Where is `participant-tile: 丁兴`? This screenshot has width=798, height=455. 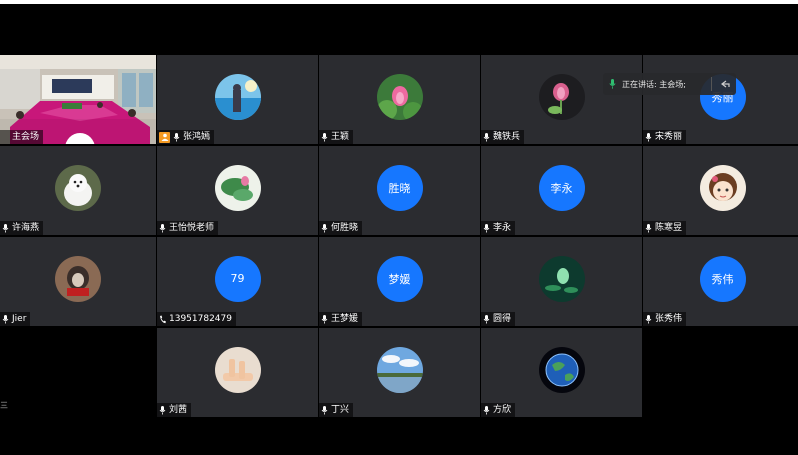
participant-tile: 丁兴 is located at coordinates (399, 372).